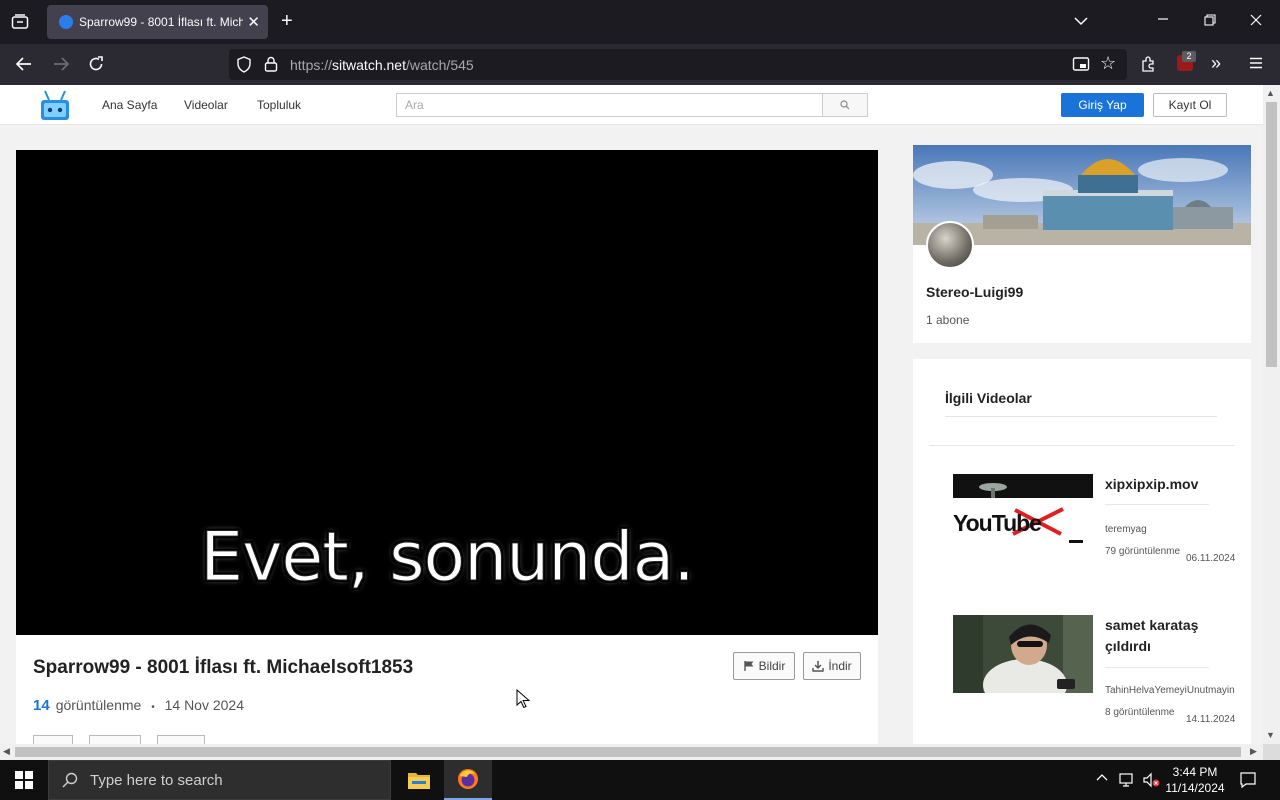  Describe the element at coordinates (1163, 21) in the screenshot. I see `minimize-icon` at that location.